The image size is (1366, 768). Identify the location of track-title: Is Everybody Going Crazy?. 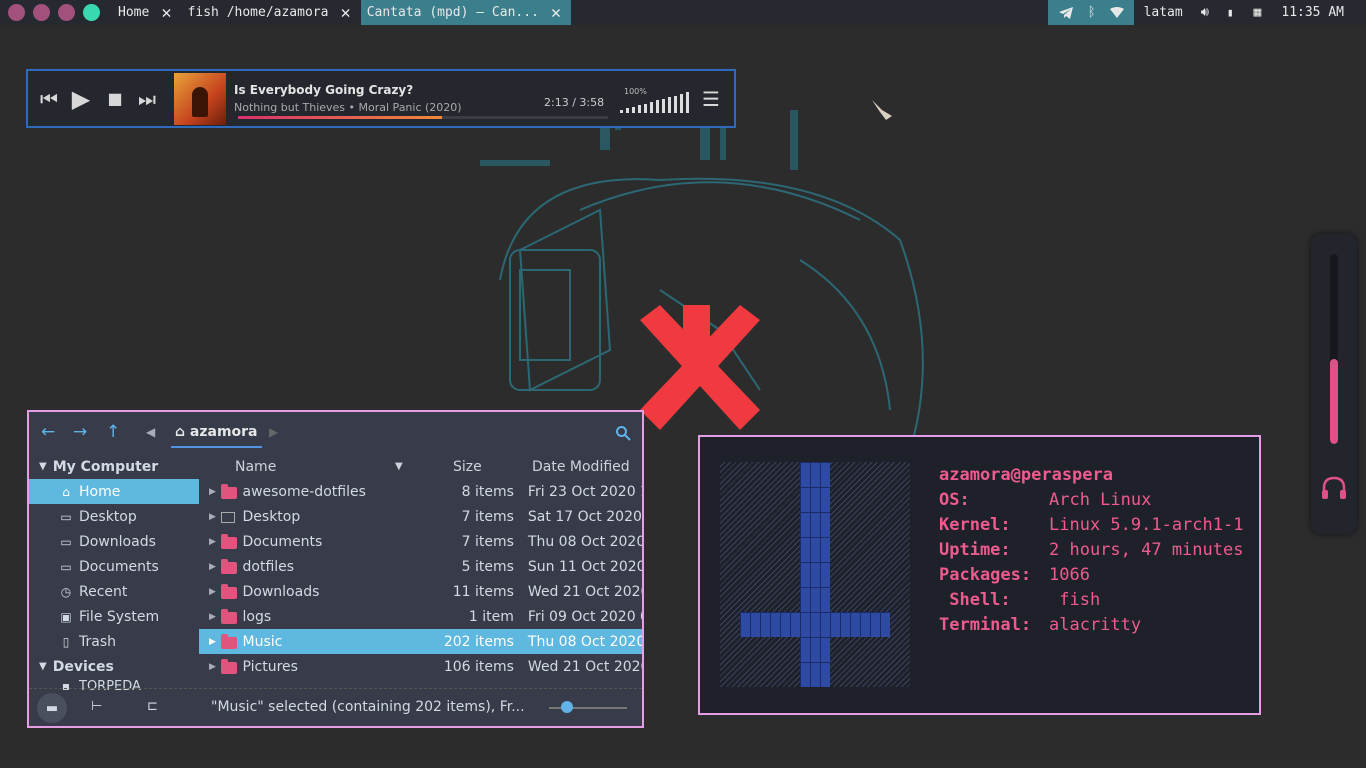
(324, 90).